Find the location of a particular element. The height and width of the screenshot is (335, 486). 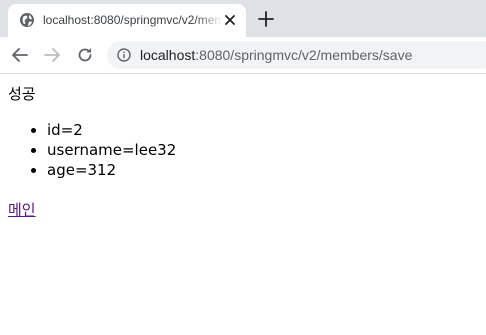

globe-icon is located at coordinates (27, 20).